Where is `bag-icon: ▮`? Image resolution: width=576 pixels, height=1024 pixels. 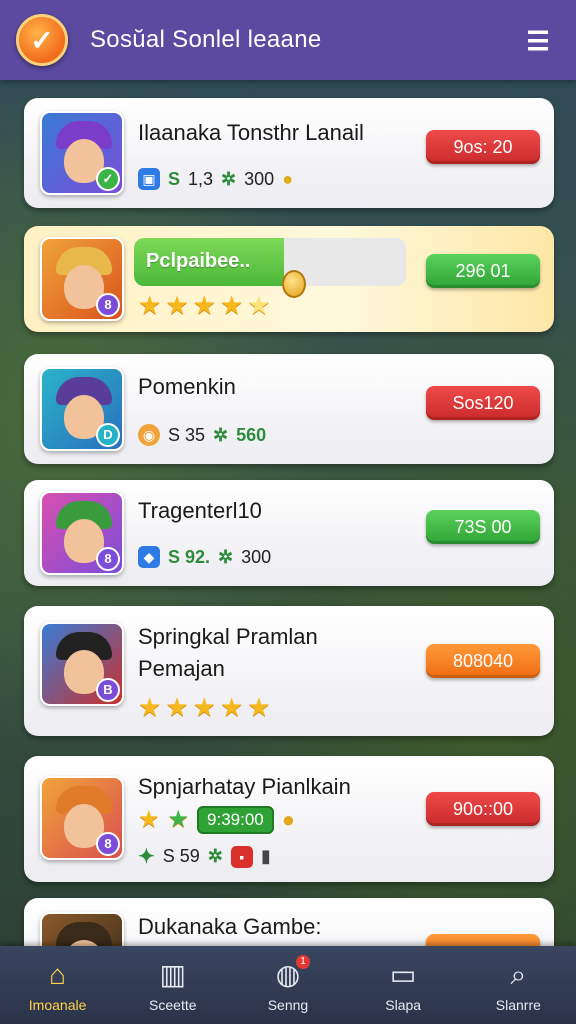
bag-icon: ▮ is located at coordinates (265, 856).